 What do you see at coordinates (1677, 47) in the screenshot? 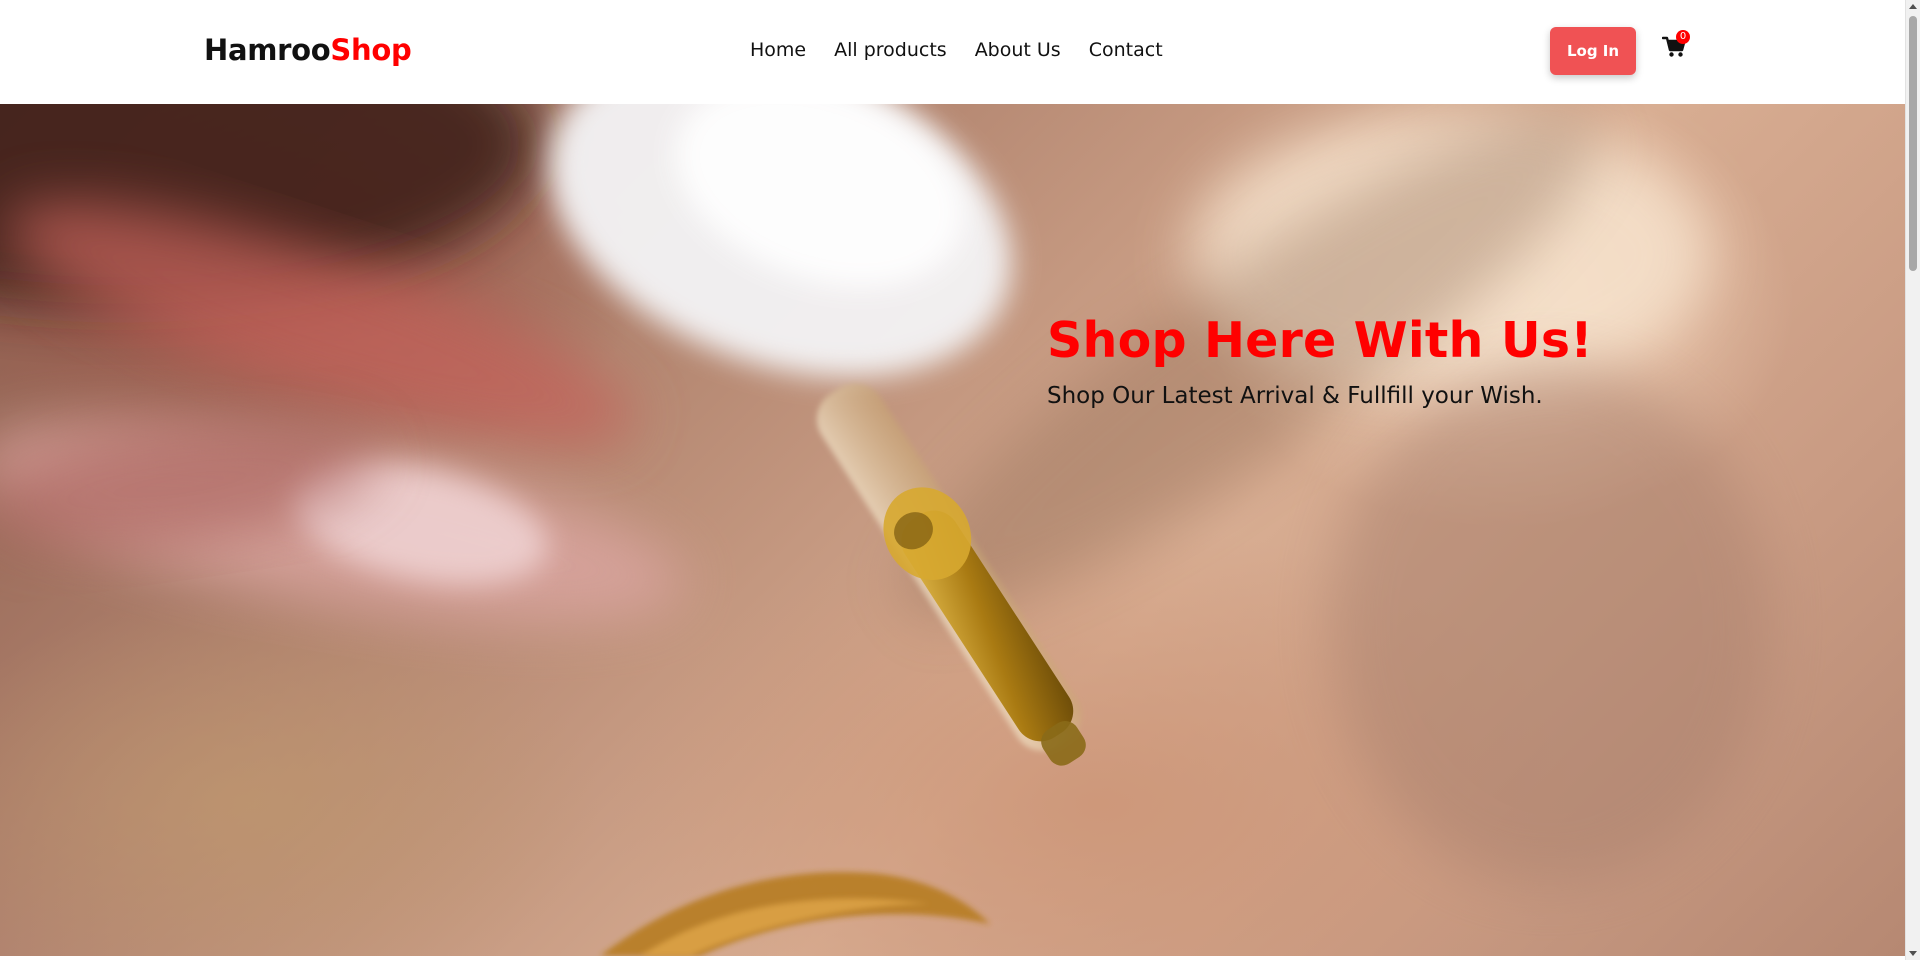
I see `cart-button: 0` at bounding box center [1677, 47].